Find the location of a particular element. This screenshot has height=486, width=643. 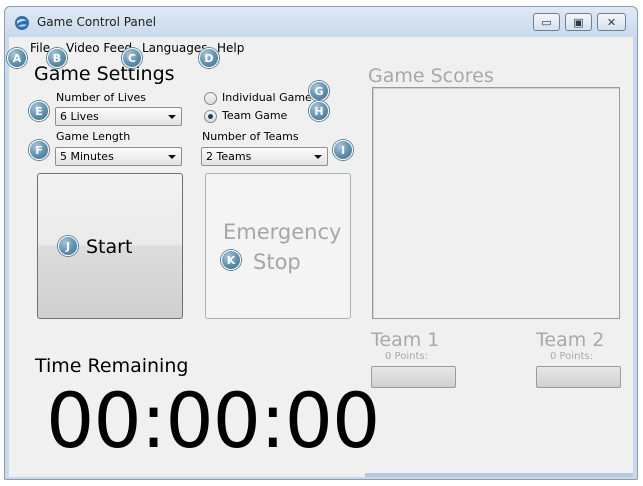

lives-value: 6 Lives is located at coordinates (79, 116).